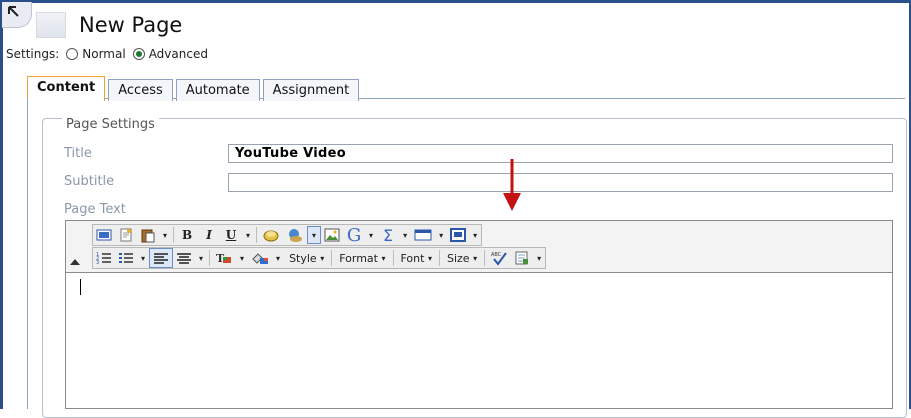  What do you see at coordinates (388, 235) in the screenshot?
I see `insert-formula-icon: Σ` at bounding box center [388, 235].